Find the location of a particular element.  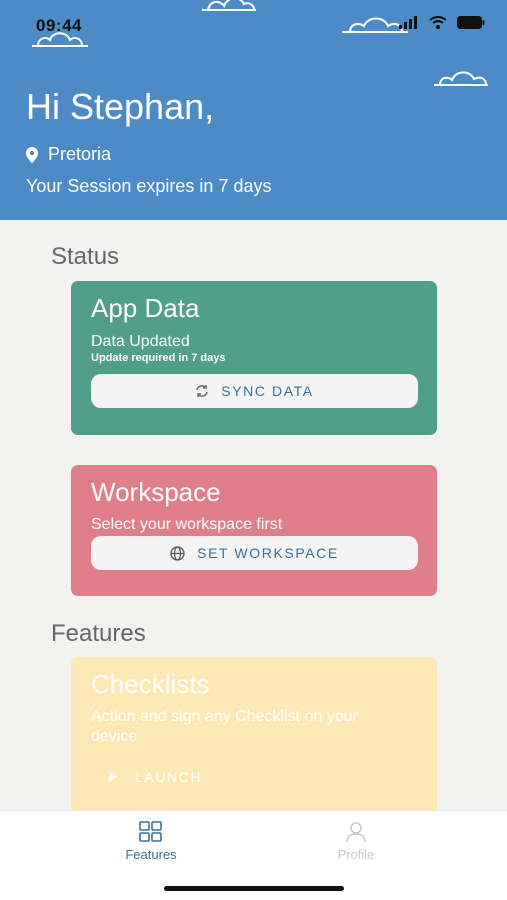

grid-icon is located at coordinates (150, 831).